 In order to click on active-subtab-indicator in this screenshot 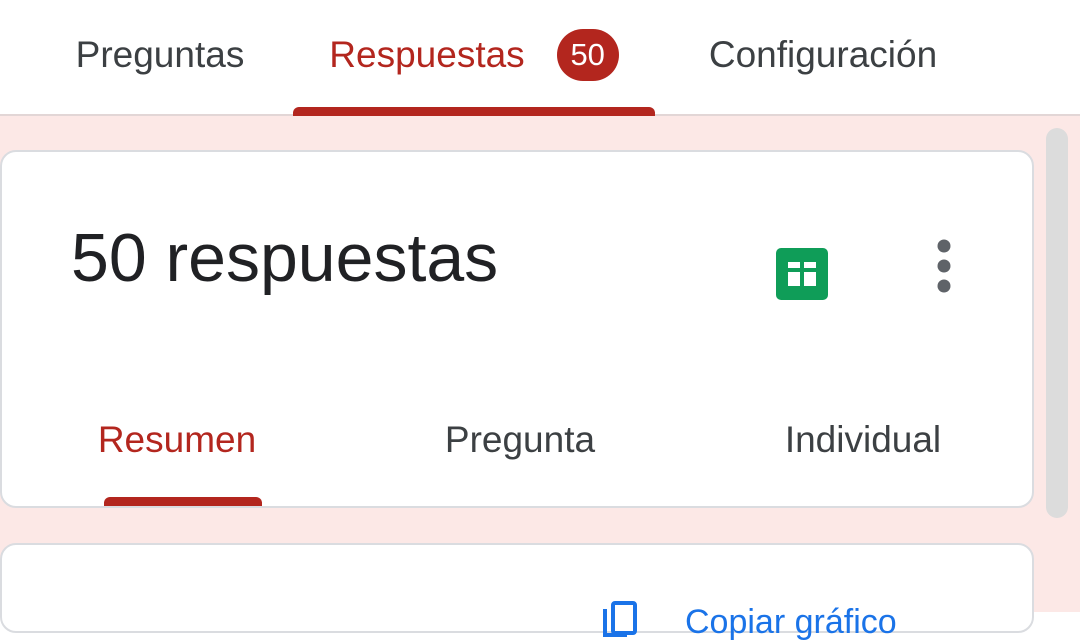, I will do `click(183, 501)`.